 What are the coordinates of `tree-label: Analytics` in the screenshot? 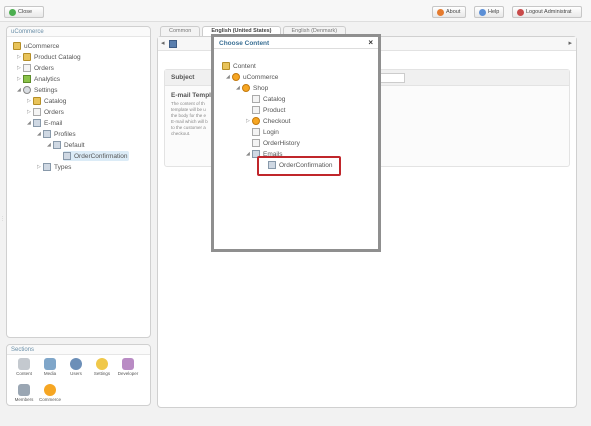 It's located at (47, 79).